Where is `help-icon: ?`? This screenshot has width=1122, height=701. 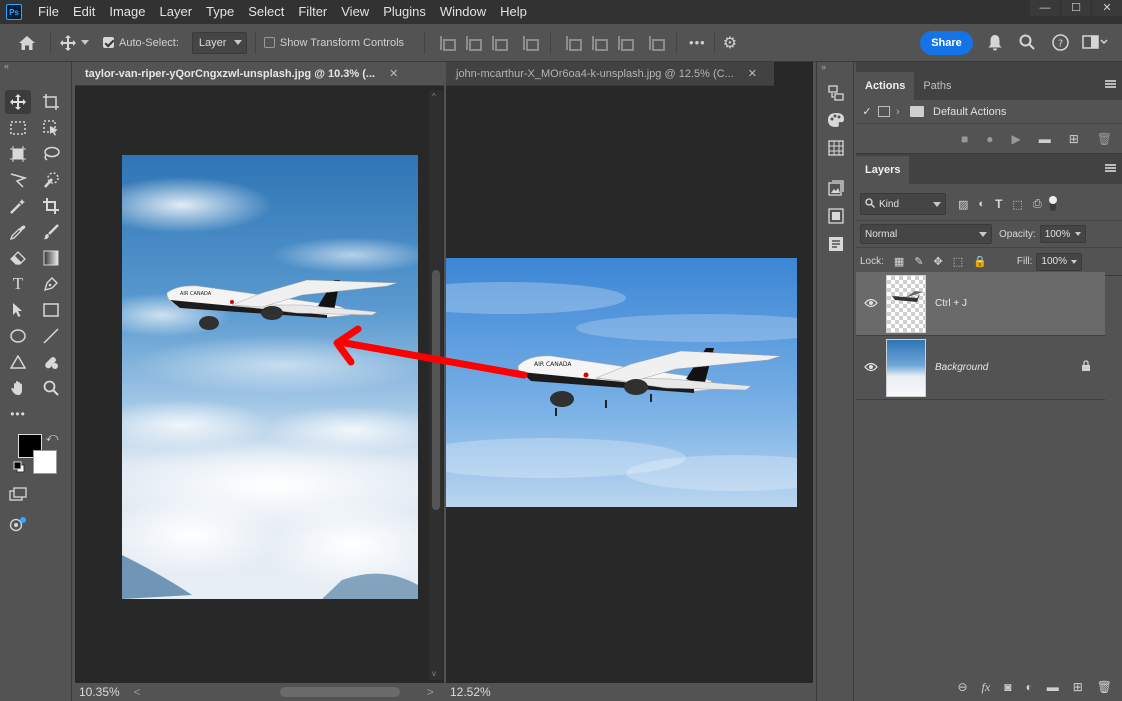 help-icon: ? is located at coordinates (1060, 43).